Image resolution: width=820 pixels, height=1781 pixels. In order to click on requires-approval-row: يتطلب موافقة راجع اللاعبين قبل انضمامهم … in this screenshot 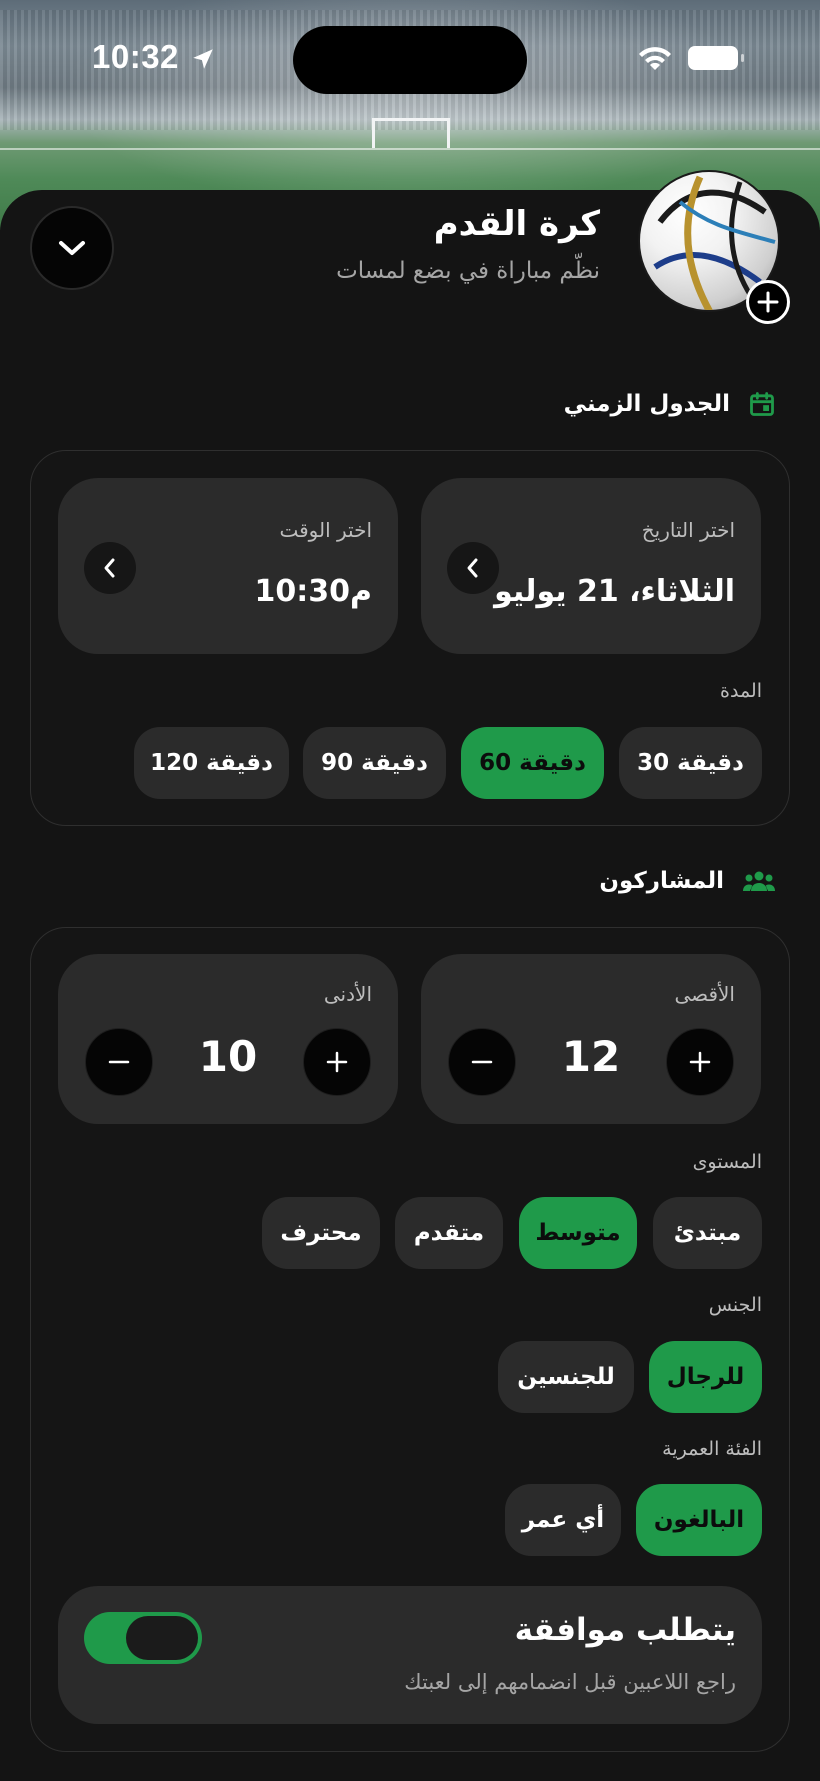, I will do `click(410, 1655)`.